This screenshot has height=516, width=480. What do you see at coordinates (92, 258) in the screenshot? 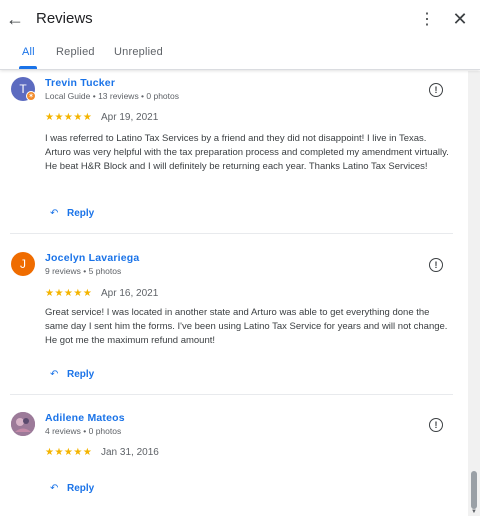
I see `reviewer-name: Jocelyn Lavariega` at bounding box center [92, 258].